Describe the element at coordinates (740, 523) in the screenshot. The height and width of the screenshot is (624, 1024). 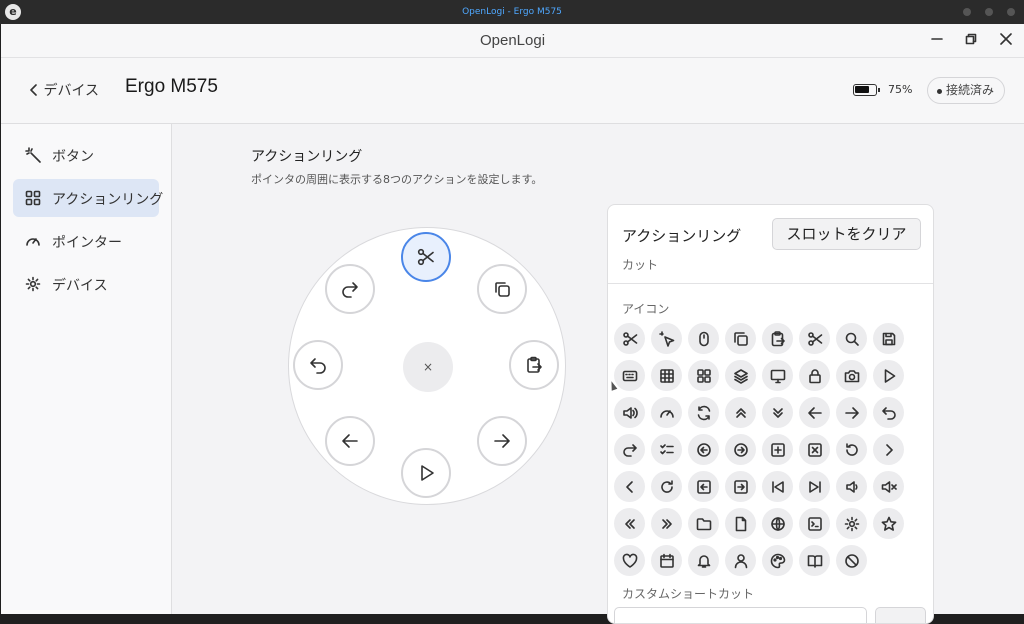
I see `file-icon` at that location.